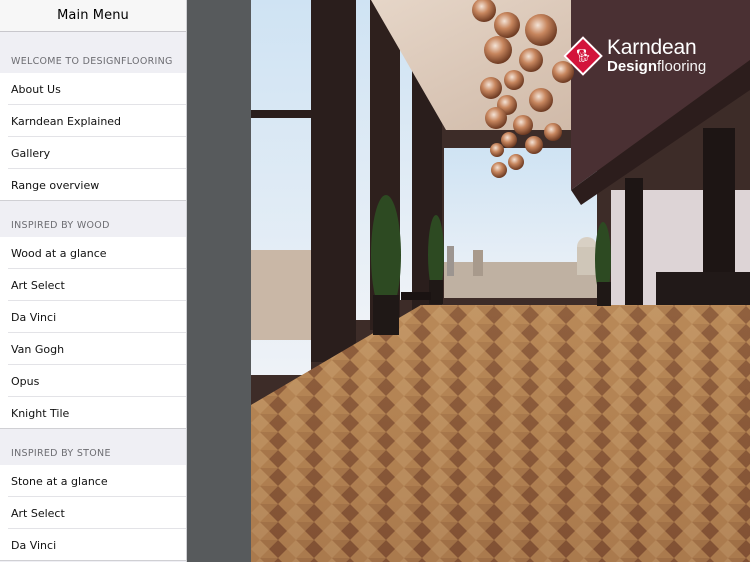 This screenshot has width=750, height=562. I want to click on menu-item-label: Range overview, so click(55, 185).